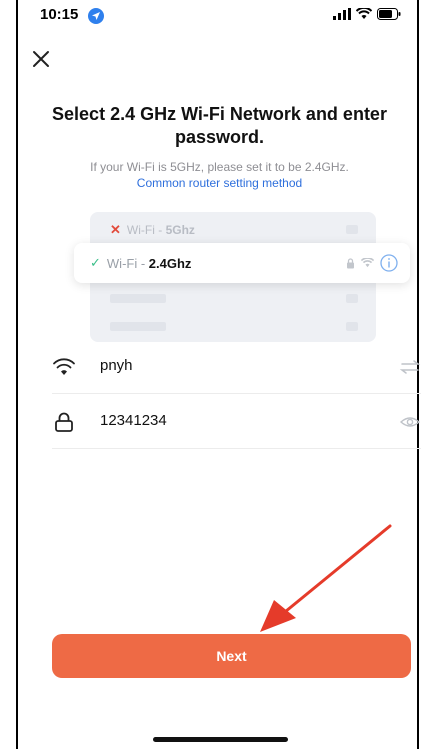 Image resolution: width=430 pixels, height=749 pixels. Describe the element at coordinates (231, 656) in the screenshot. I see `next-button: Next` at that location.